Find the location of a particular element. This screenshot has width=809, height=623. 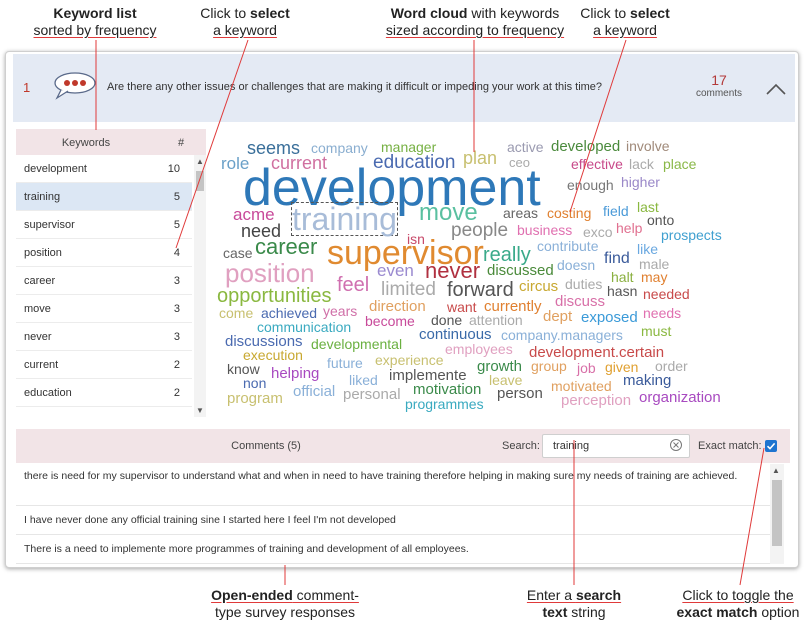

cloud-word-duties: duties is located at coordinates (583, 284).